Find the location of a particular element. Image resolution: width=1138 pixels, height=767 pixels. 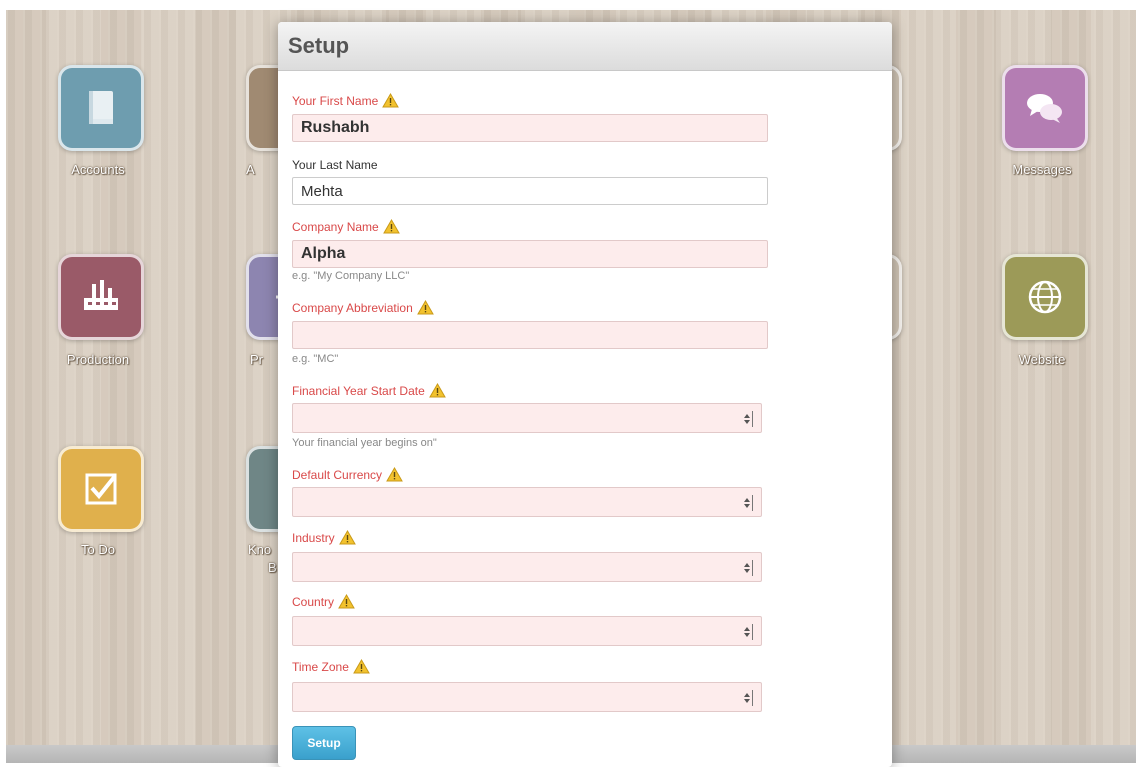

last-name-input is located at coordinates (530, 191).